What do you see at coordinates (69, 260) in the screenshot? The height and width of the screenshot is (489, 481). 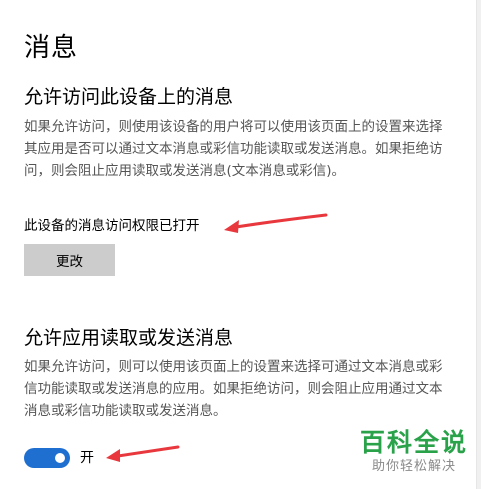 I see `change-button: 更改` at bounding box center [69, 260].